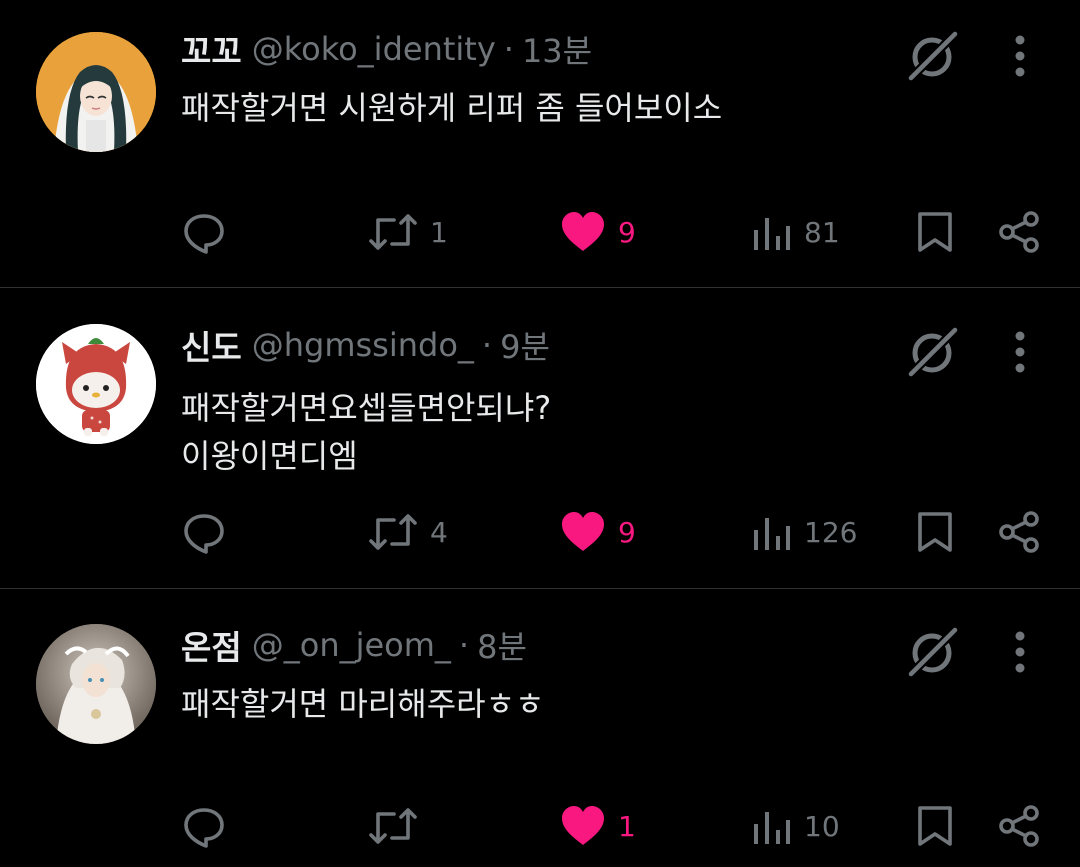  What do you see at coordinates (627, 826) in the screenshot?
I see `like-count: 1` at bounding box center [627, 826].